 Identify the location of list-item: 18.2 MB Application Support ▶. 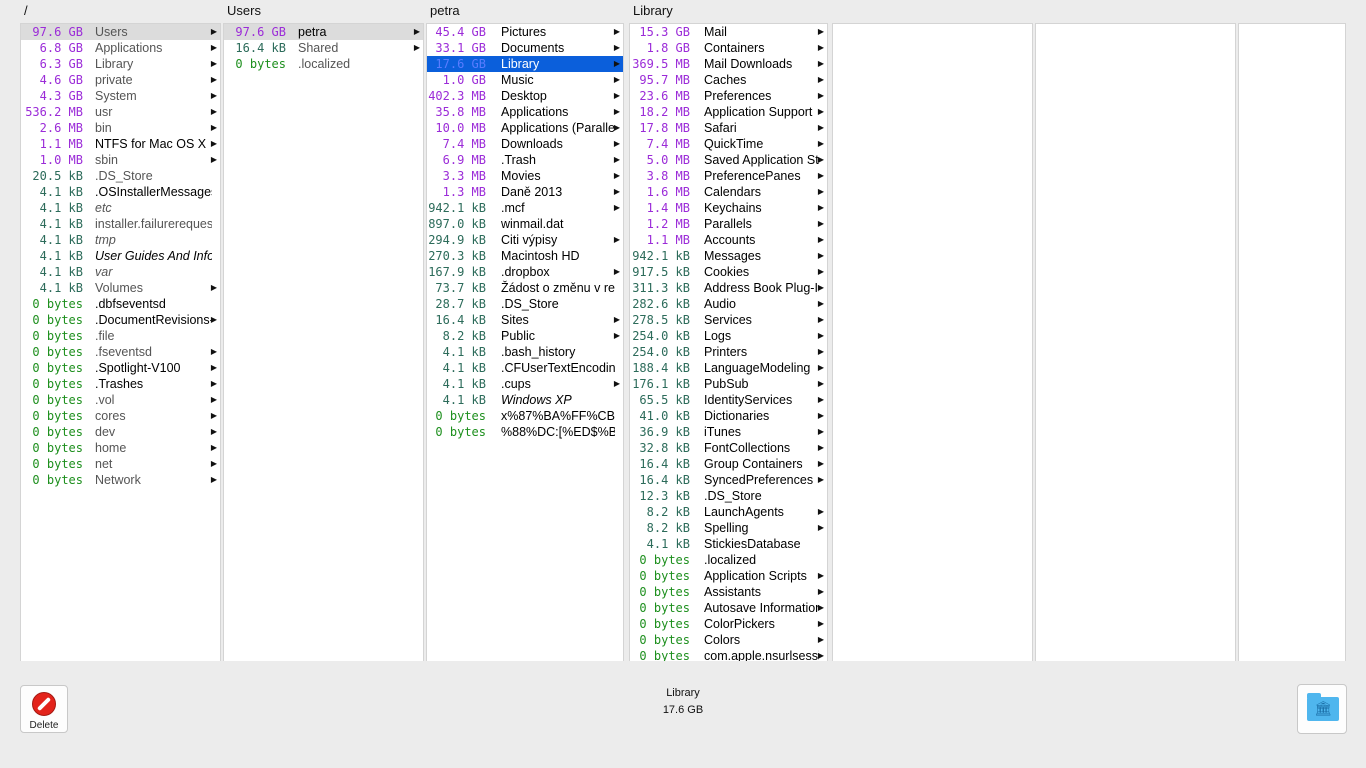
(728, 112).